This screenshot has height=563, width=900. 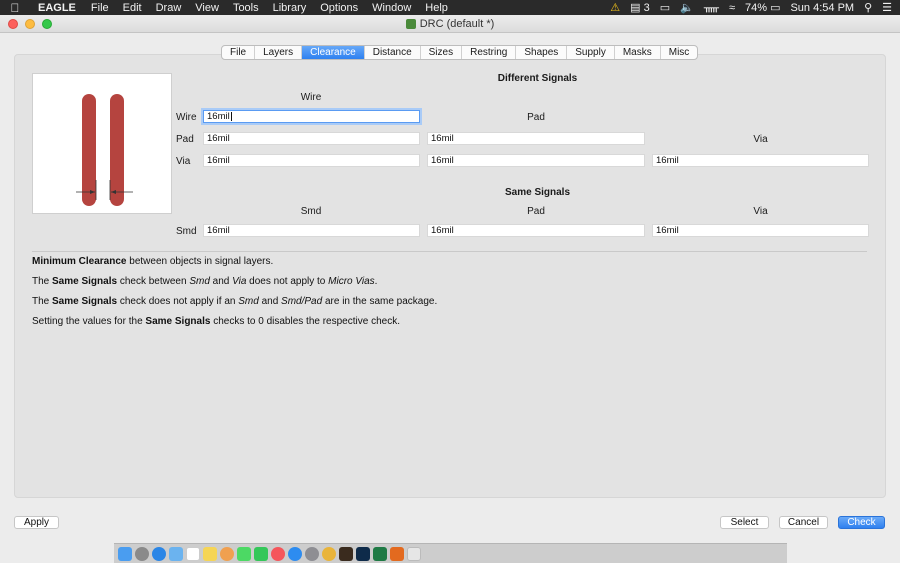 I want to click on col-header-smd: Smd, so click(x=311, y=211).